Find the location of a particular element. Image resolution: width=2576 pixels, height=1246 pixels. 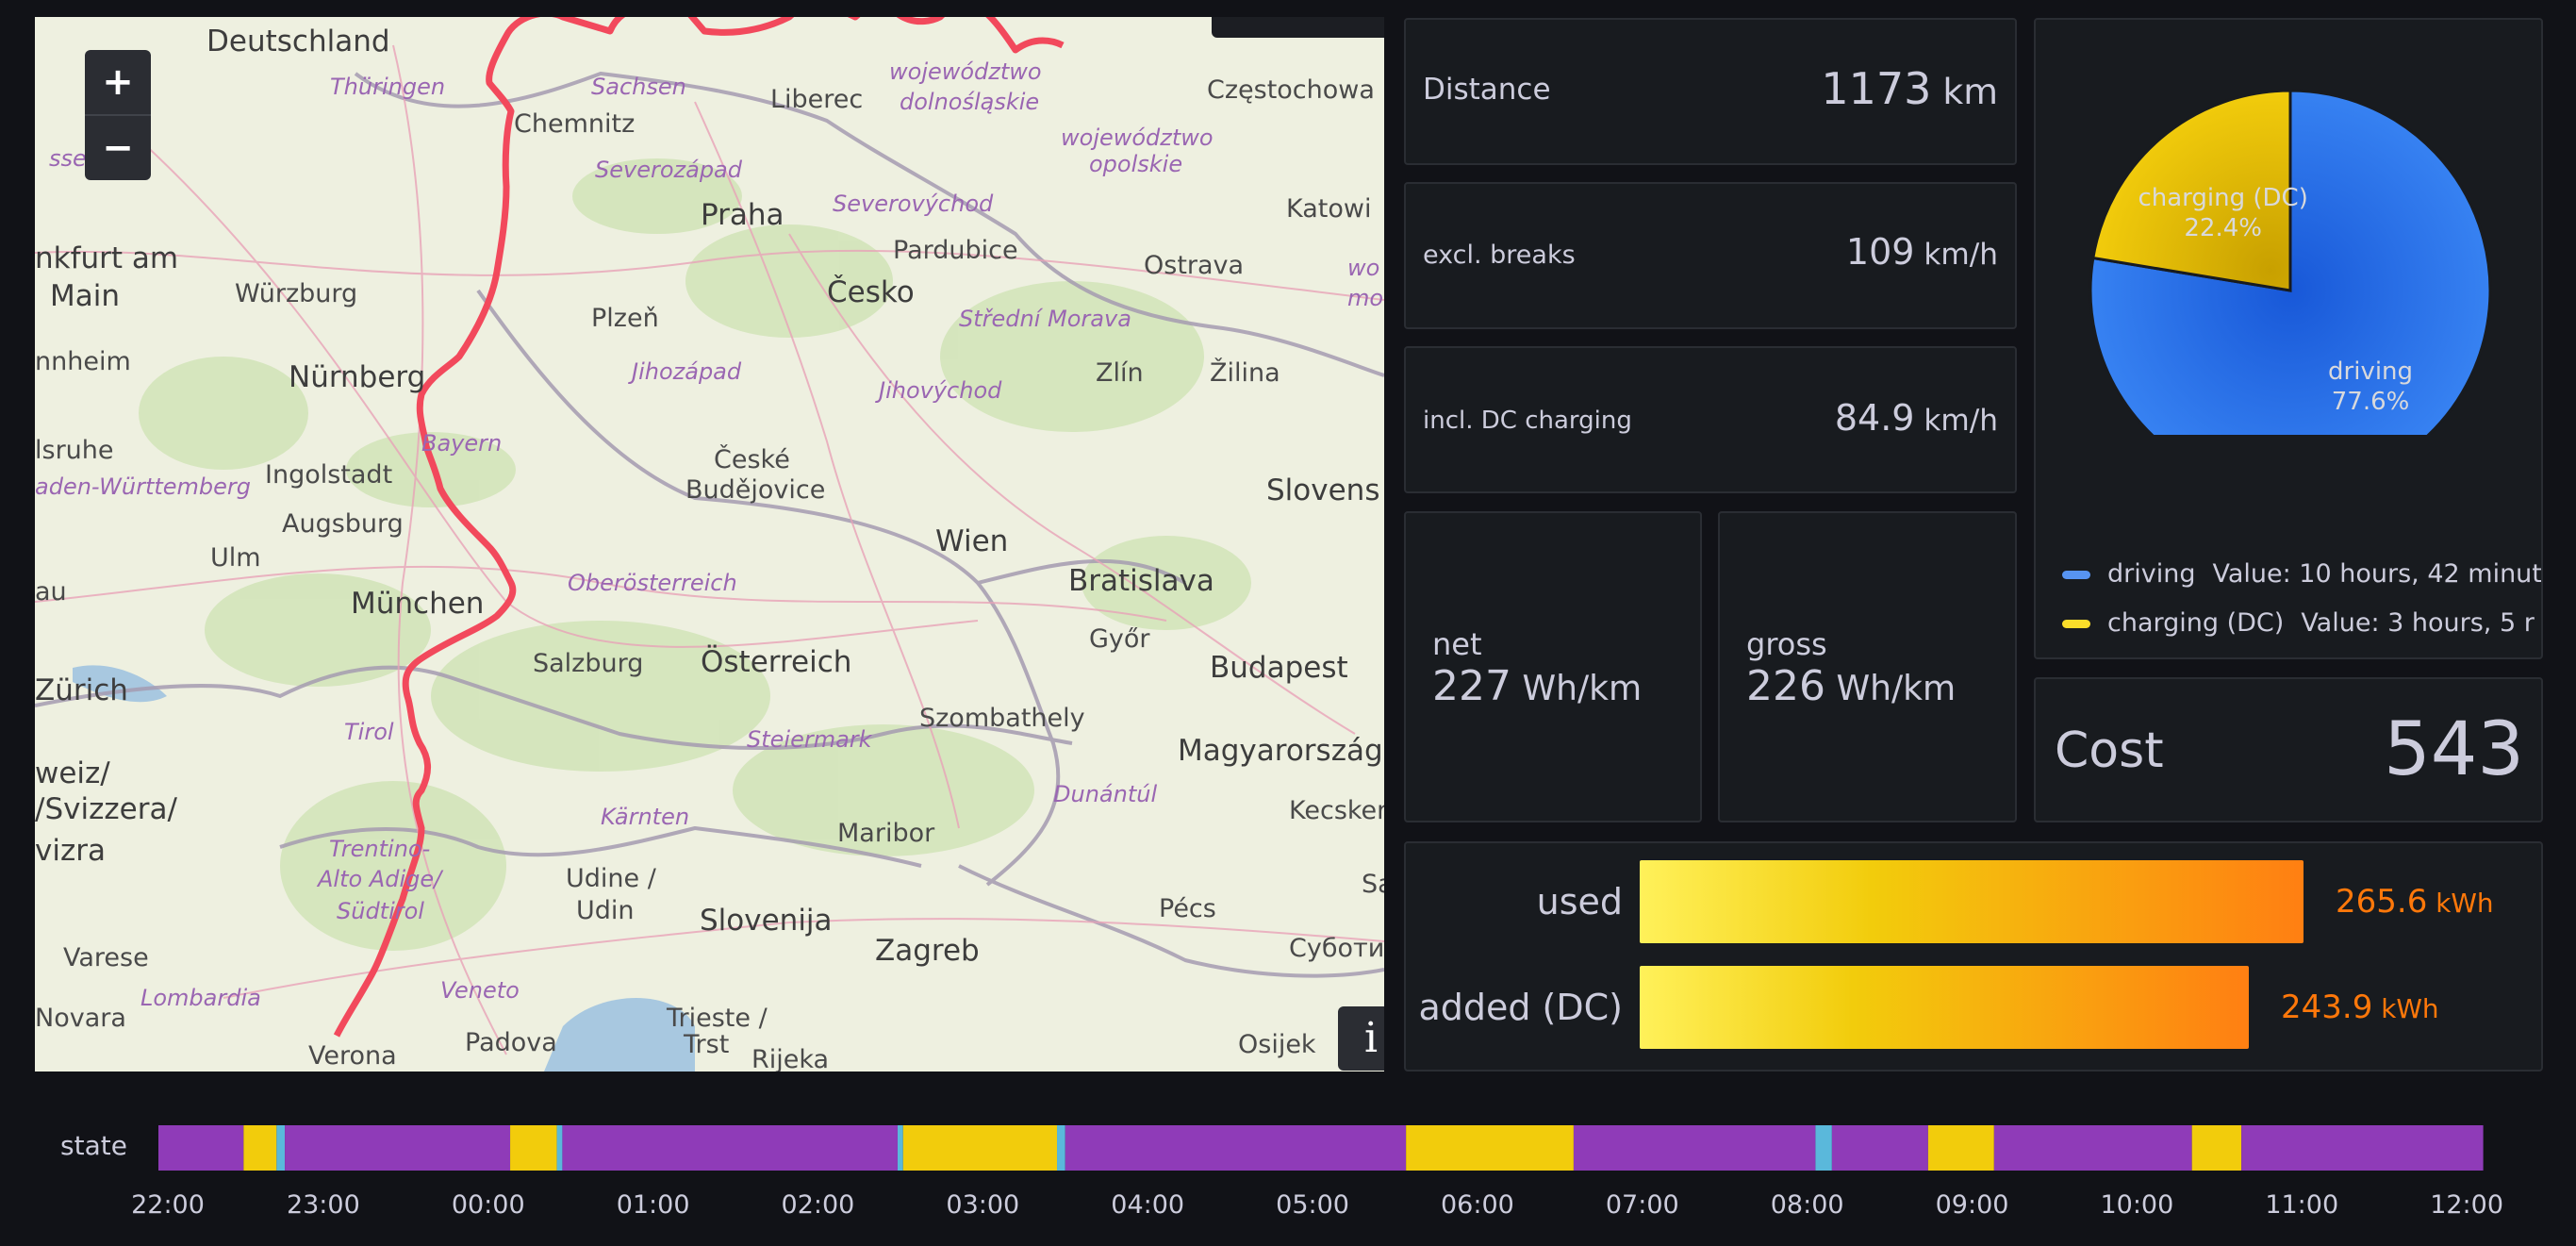

map-place-label: Osijek is located at coordinates (1277, 1044).